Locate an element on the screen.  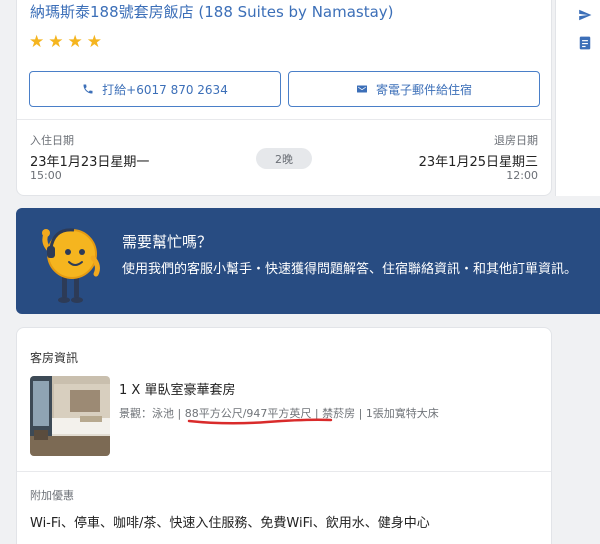
checkout-time: 12:00 is located at coordinates (522, 175).